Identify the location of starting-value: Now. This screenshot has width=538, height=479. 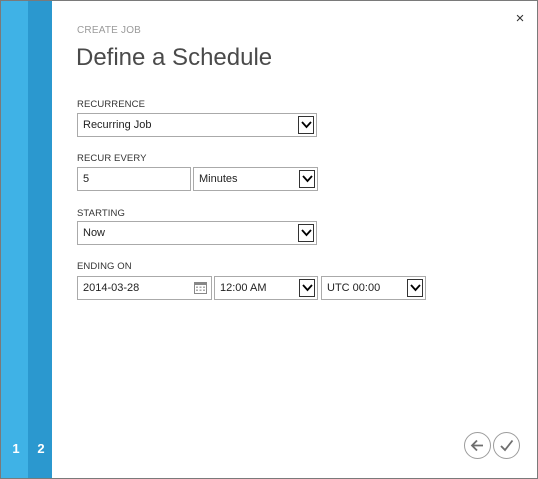
(94, 233).